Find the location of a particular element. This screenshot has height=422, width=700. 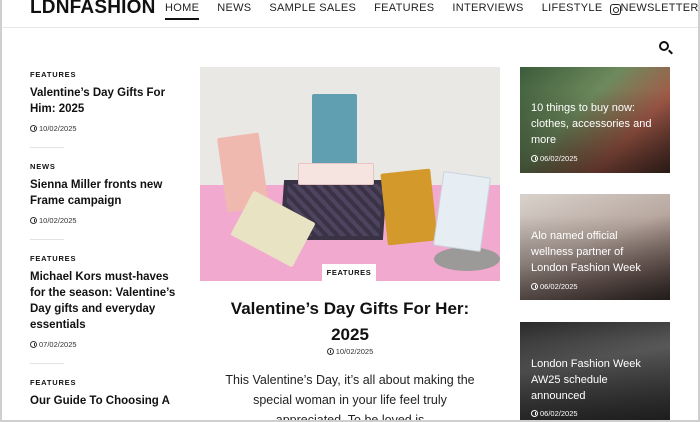

story-headline: Sienna Miller fronts new Frame campaign is located at coordinates (107, 193).